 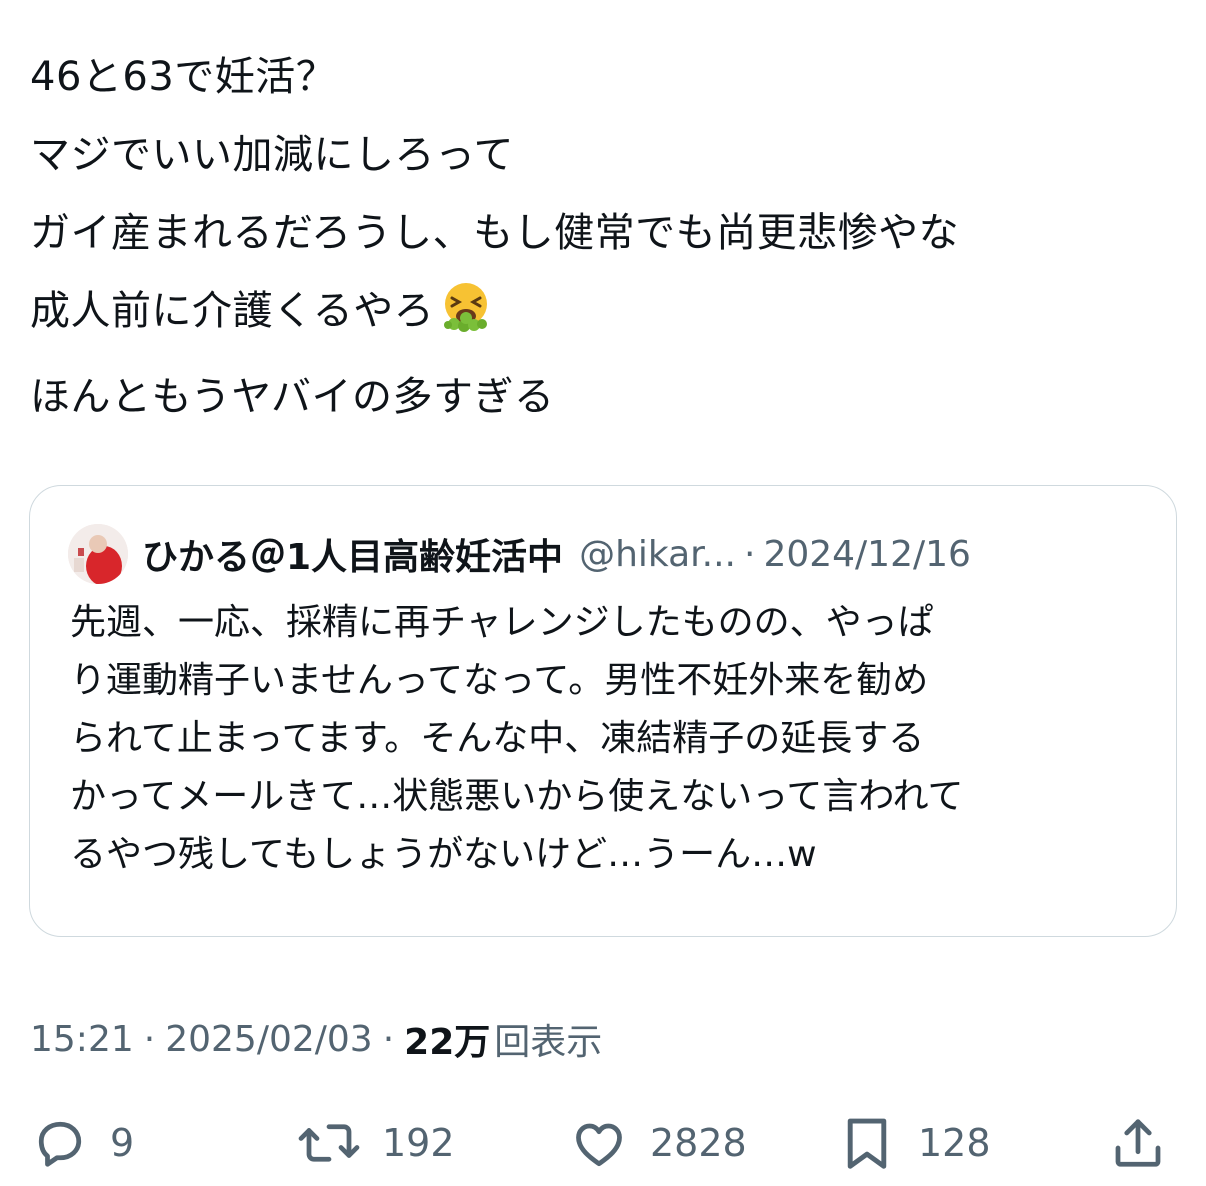 What do you see at coordinates (272, 155) in the screenshot?
I see `tweet-line: マジでいい加減にしろって` at bounding box center [272, 155].